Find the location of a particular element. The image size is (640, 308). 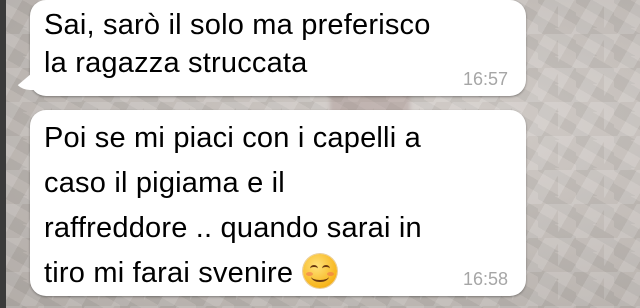

smiling-face-icon is located at coordinates (320, 271).